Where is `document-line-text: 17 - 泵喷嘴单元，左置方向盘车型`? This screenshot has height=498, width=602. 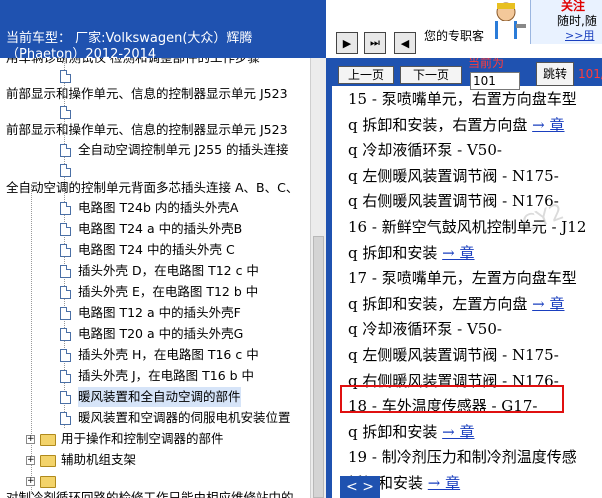
document-line-text: 17 - 泵喷嘴单元，左置方向盘车型 is located at coordinates (462, 278).